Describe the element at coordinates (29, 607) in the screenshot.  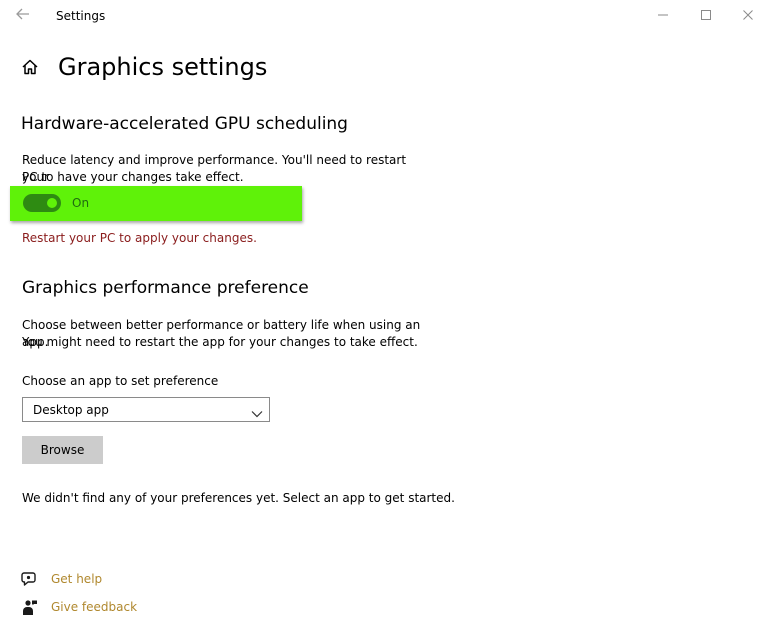
I see `feedback-person-icon` at that location.